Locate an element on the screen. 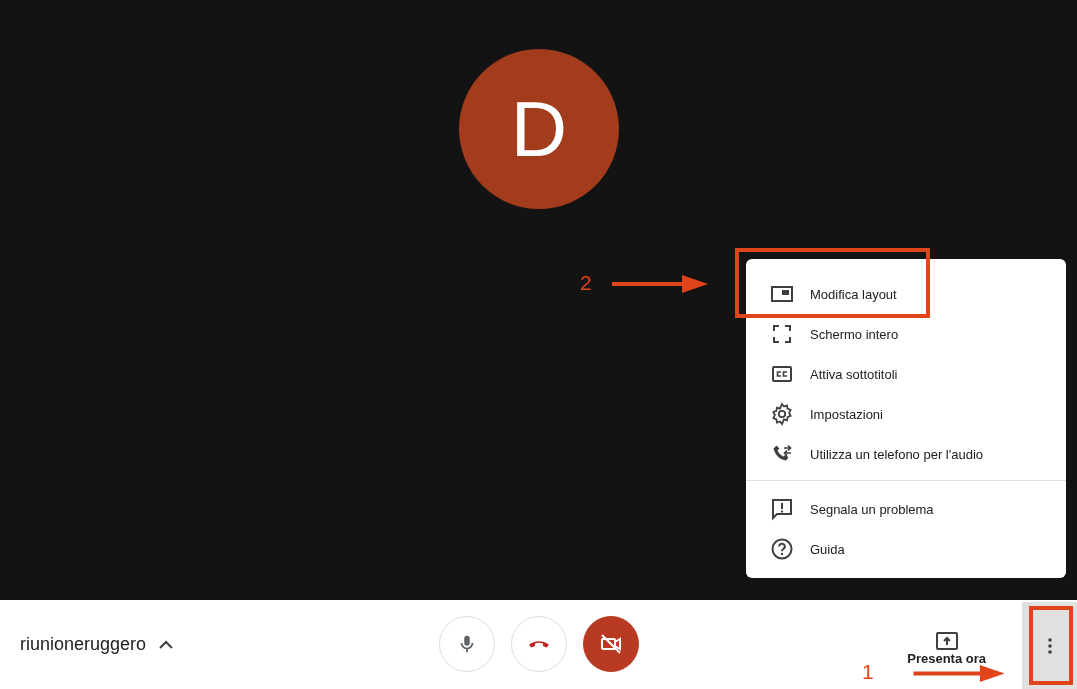 Image resolution: width=1077 pixels, height=689 pixels. fullscreen-icon is located at coordinates (782, 334).